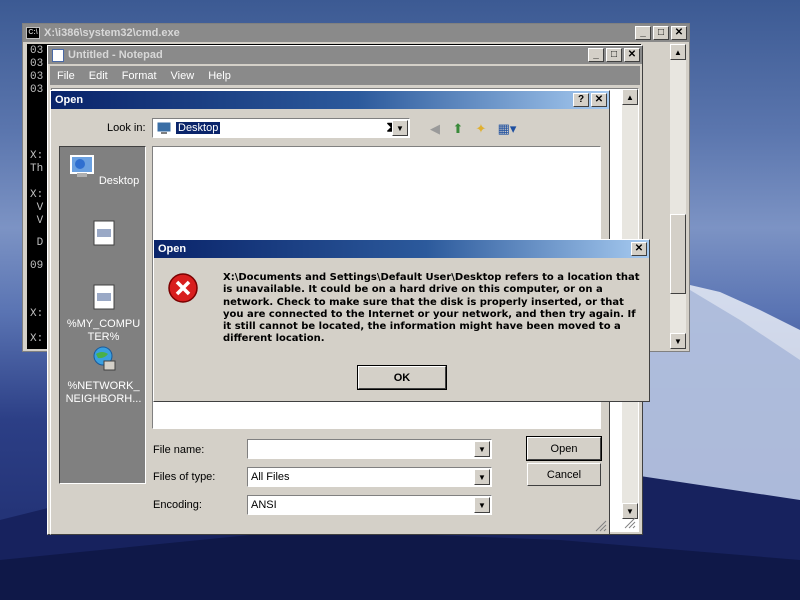 The height and width of the screenshot is (600, 800). What do you see at coordinates (639, 249) in the screenshot?
I see `error-dialog-close-button: ✕` at bounding box center [639, 249].